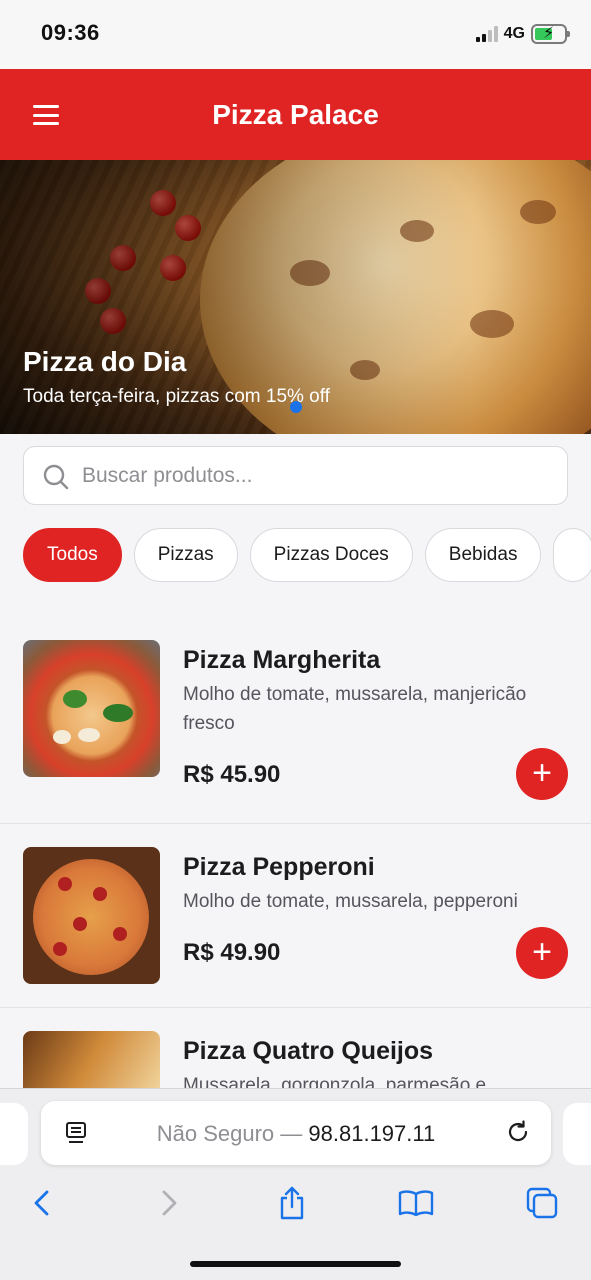 The width and height of the screenshot is (591, 1280). I want to click on chevron-left-icon, so click(41, 1203).